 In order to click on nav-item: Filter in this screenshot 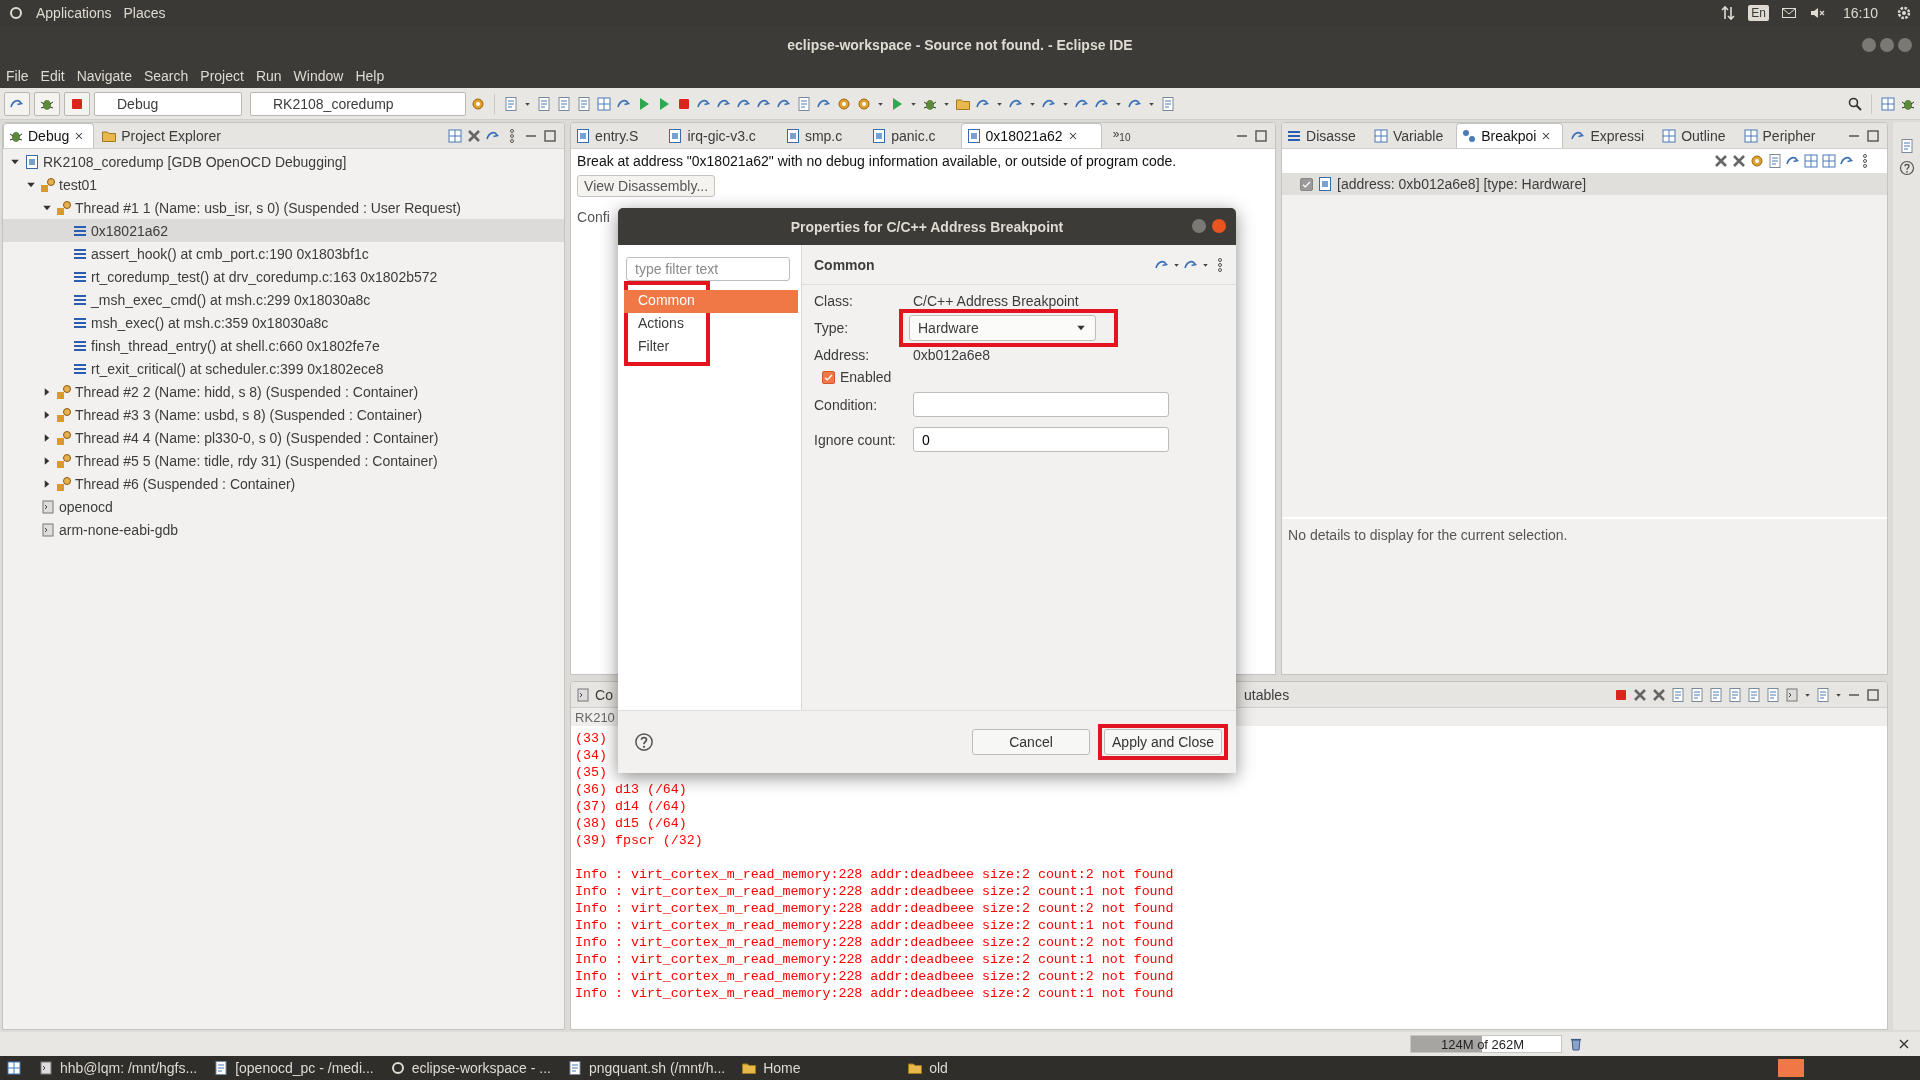, I will do `click(668, 347)`.